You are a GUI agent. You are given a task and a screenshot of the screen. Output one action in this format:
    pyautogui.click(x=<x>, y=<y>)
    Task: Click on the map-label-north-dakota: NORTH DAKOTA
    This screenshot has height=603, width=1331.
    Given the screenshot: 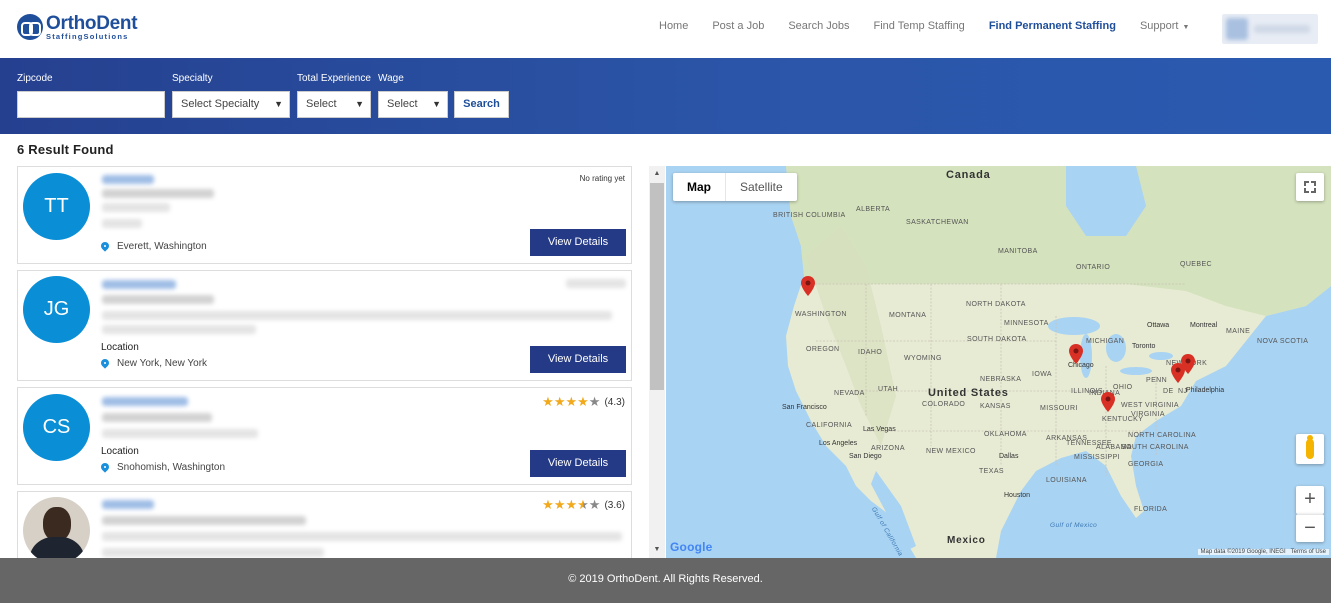 What is the action you would take?
    pyautogui.click(x=996, y=304)
    